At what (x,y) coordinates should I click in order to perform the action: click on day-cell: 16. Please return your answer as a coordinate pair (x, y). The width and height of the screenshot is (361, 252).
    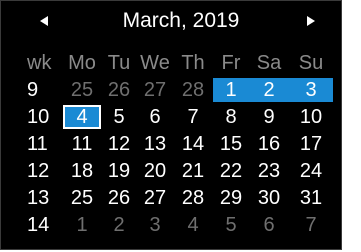
    Looking at the image, I should click on (269, 144).